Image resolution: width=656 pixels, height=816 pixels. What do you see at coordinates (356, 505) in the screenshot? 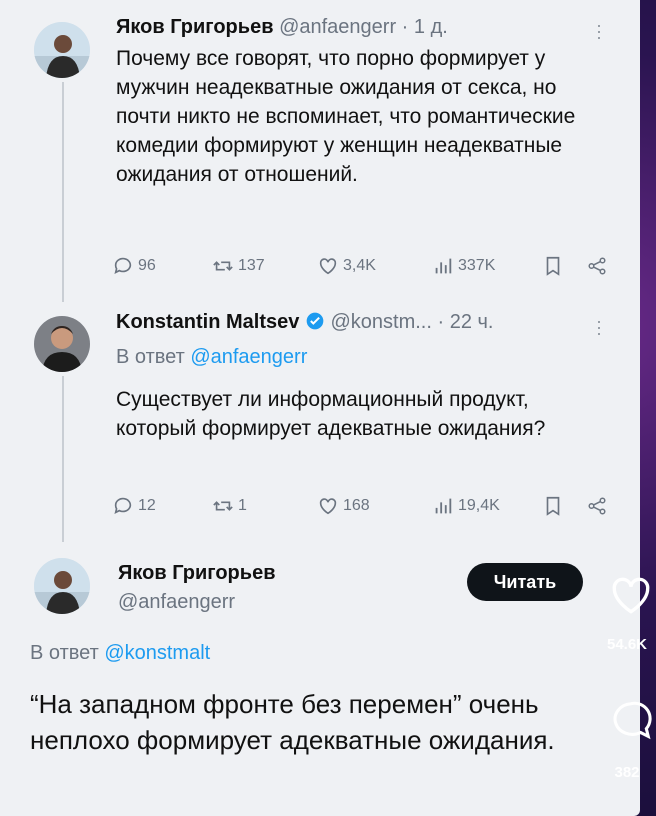
I see `like-count: 168` at bounding box center [356, 505].